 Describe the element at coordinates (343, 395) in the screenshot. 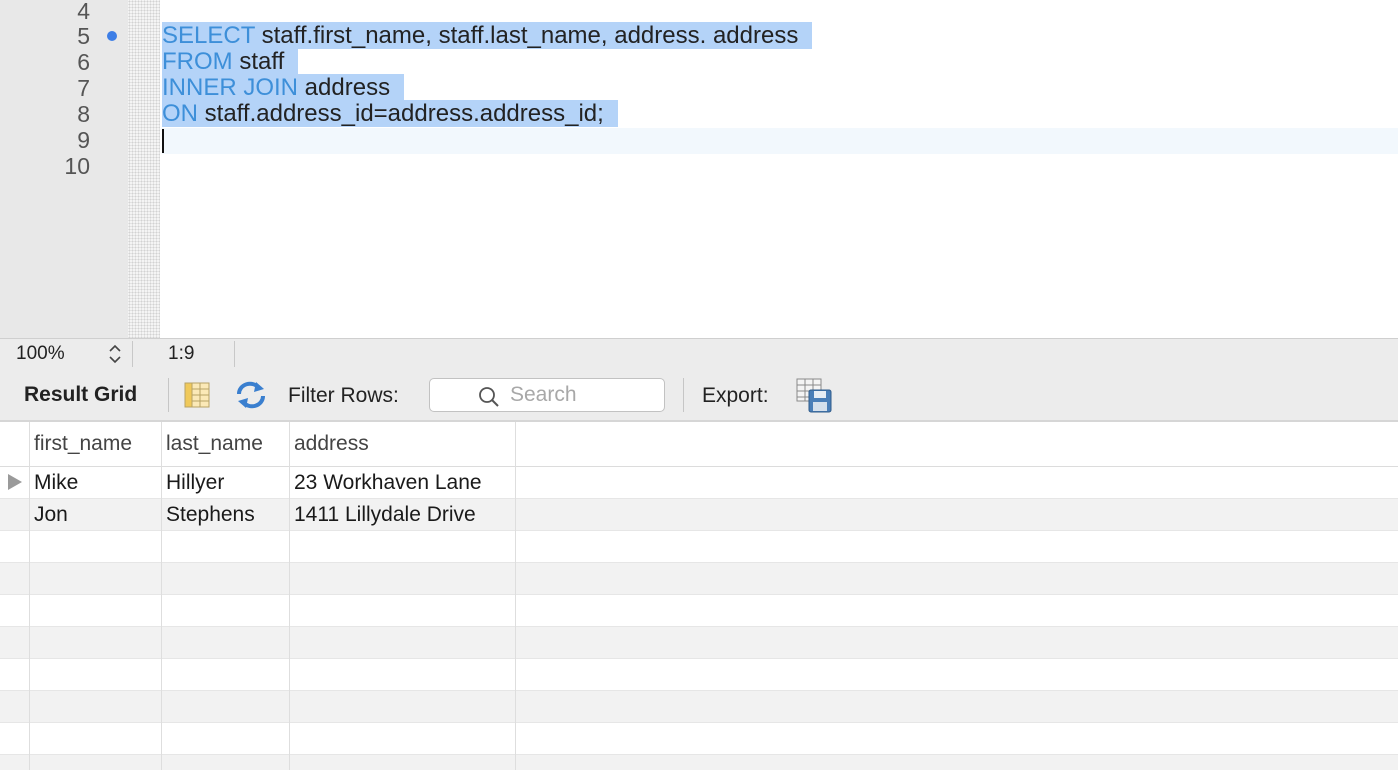

I see `filter-rows-label: Filter Rows:` at that location.